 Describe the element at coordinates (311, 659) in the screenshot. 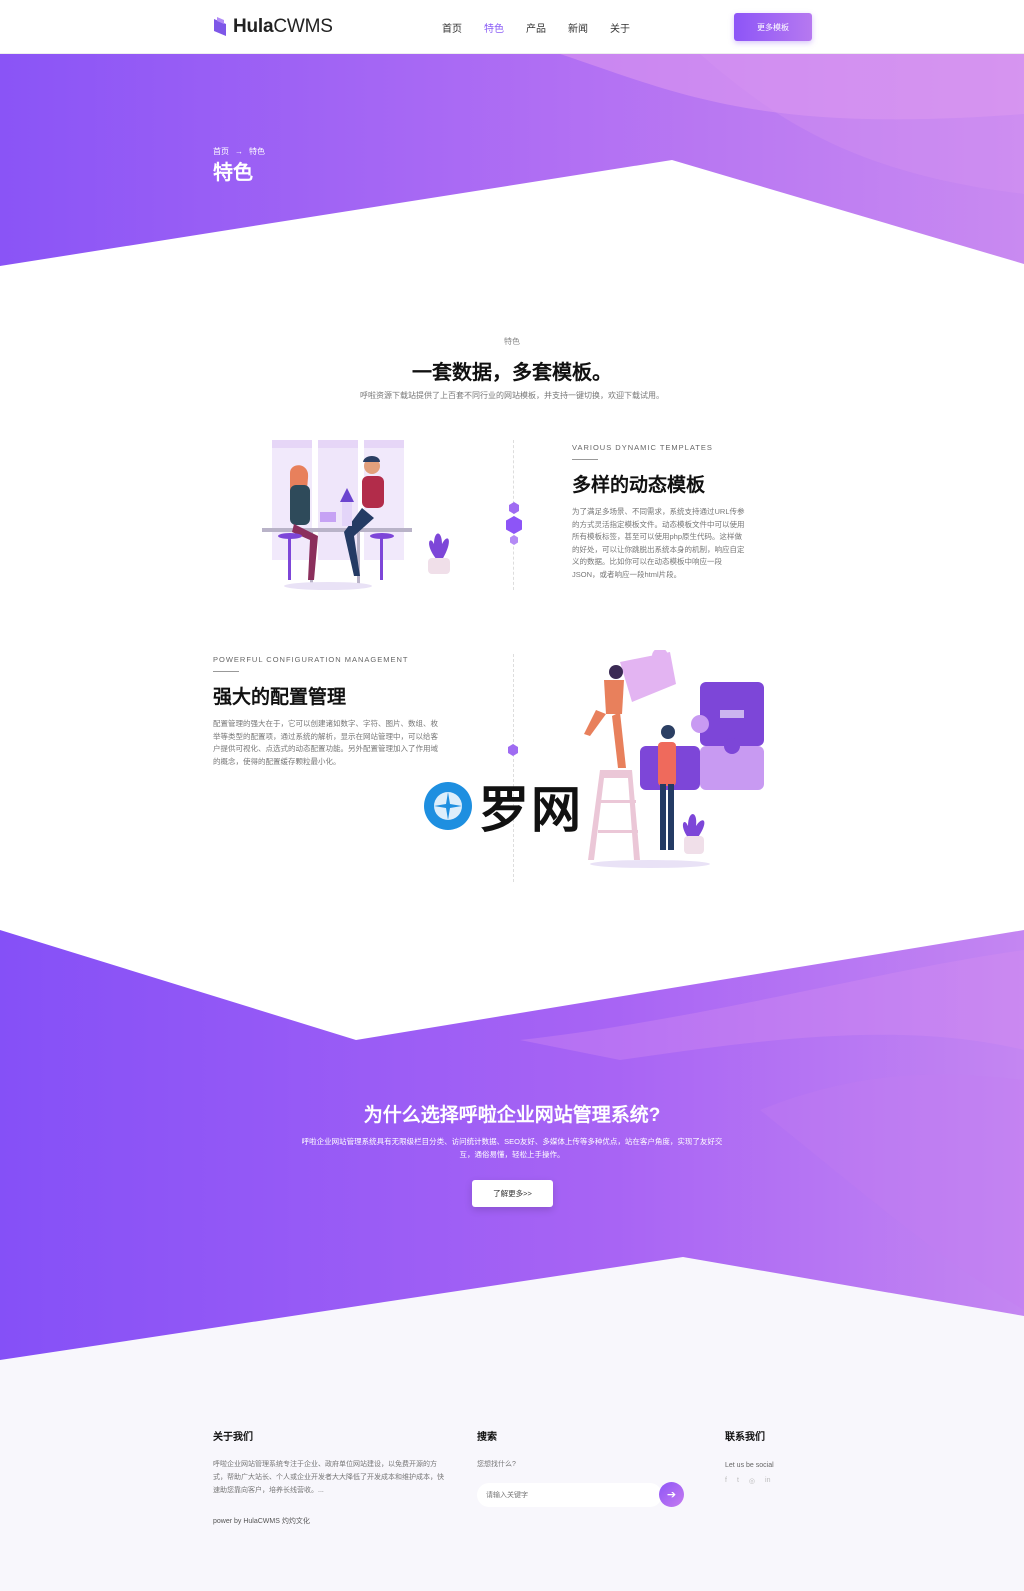

I see `feature-kicker: POWERFUL CONFIGURATION MANAGEMENT` at that location.